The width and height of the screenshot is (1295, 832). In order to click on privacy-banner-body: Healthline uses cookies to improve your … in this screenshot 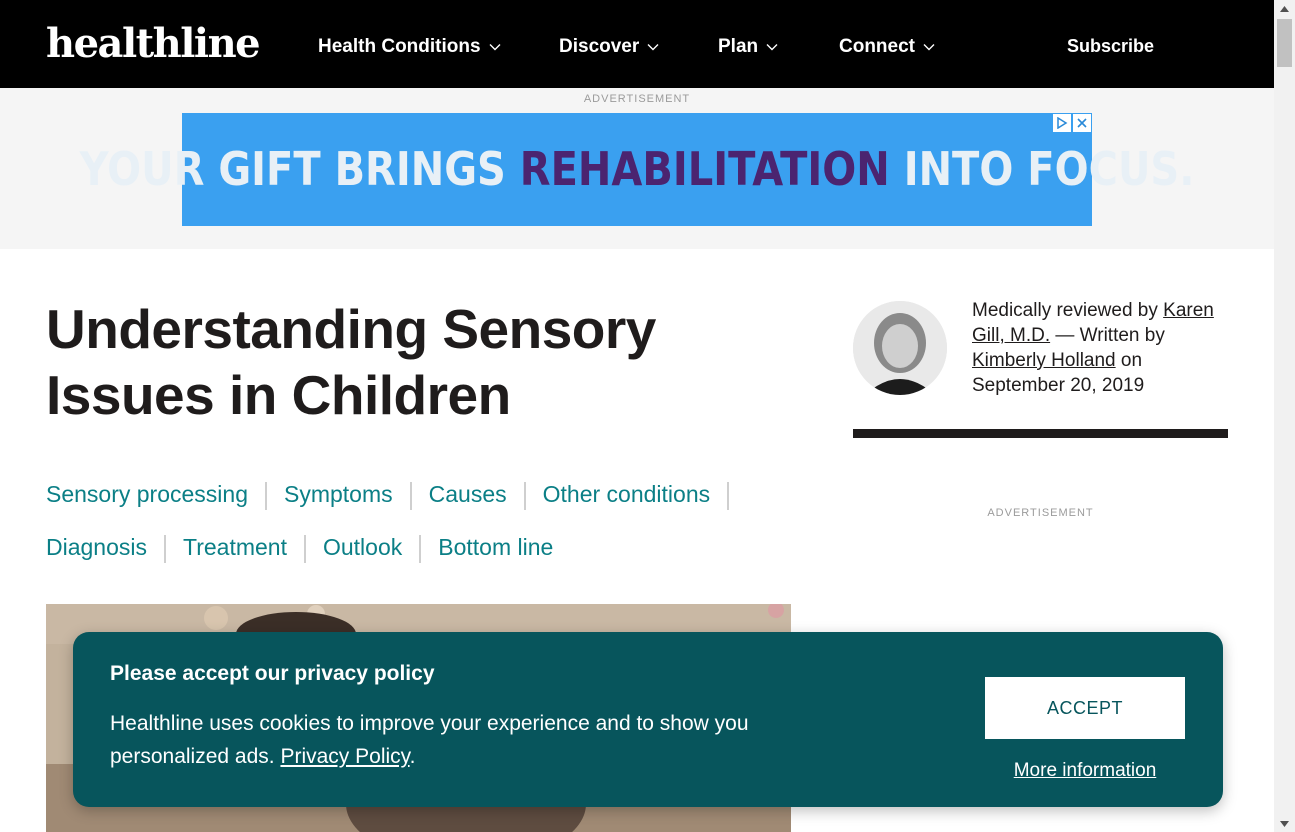, I will do `click(429, 740)`.